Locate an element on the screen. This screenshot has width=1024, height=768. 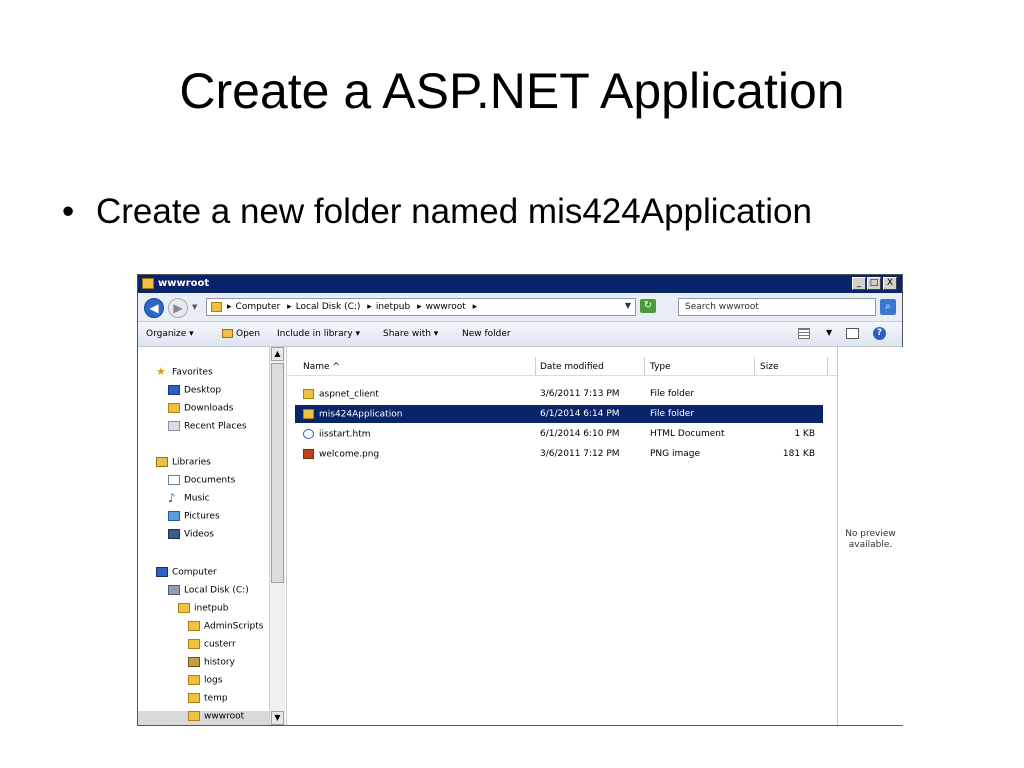
share-with-button: Share with ▾ is located at coordinates (410, 334).